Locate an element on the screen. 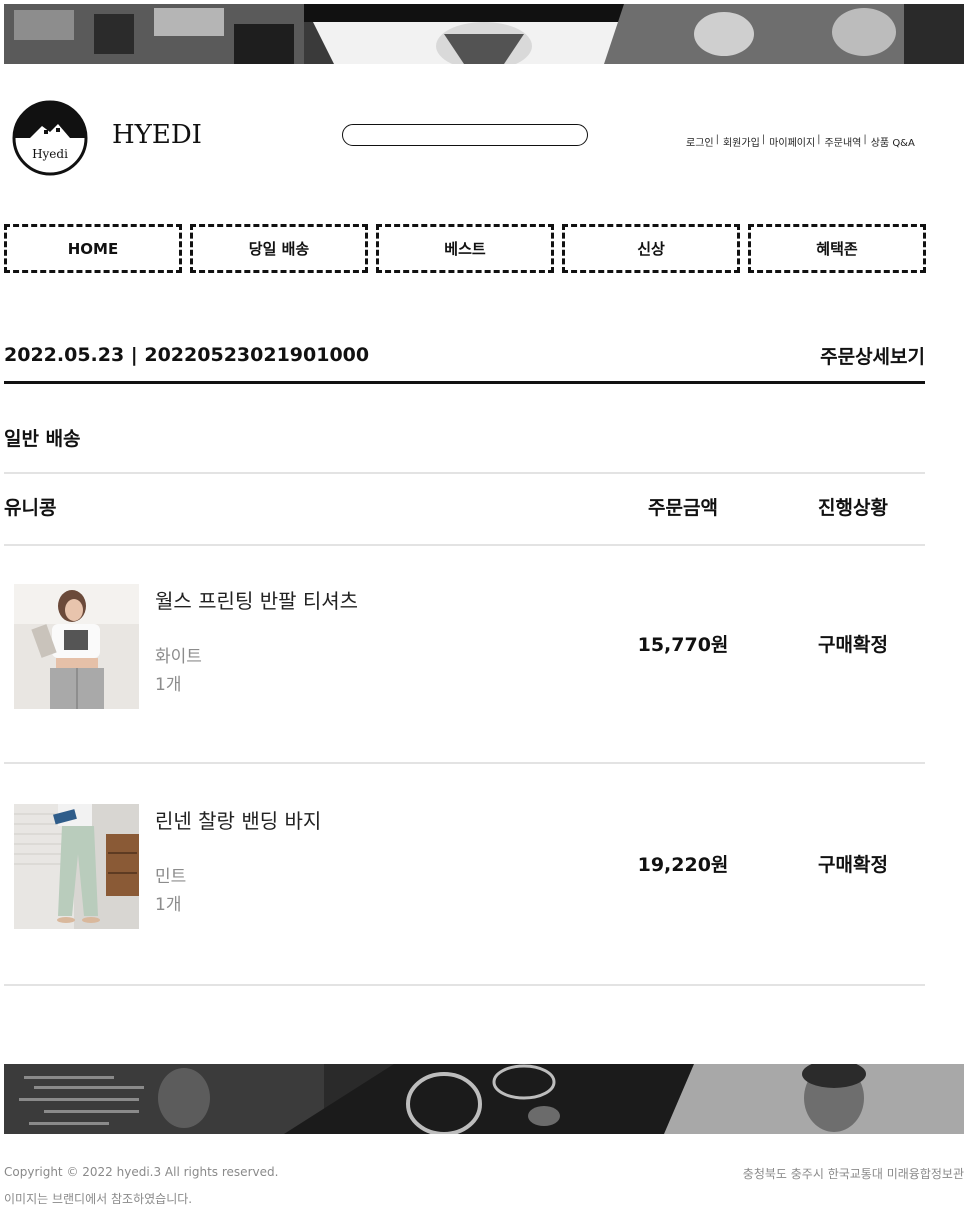  bottom-banner-image is located at coordinates (484, 1099).